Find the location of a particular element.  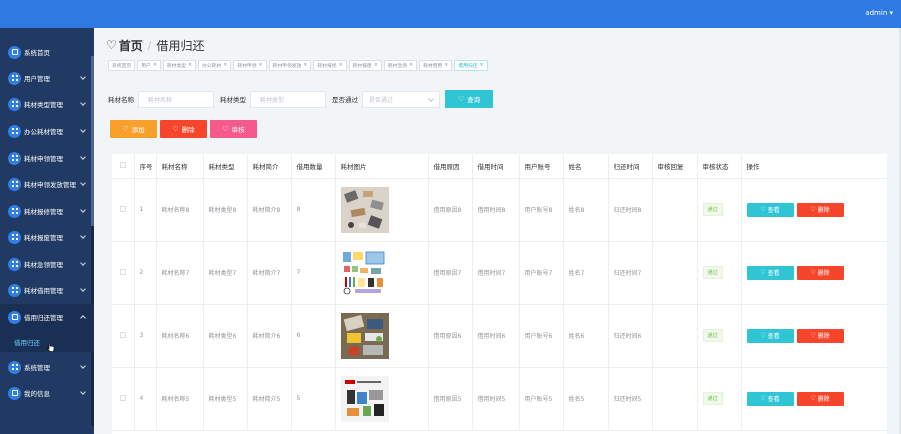

pass-select: 是否通过 is located at coordinates (401, 99).